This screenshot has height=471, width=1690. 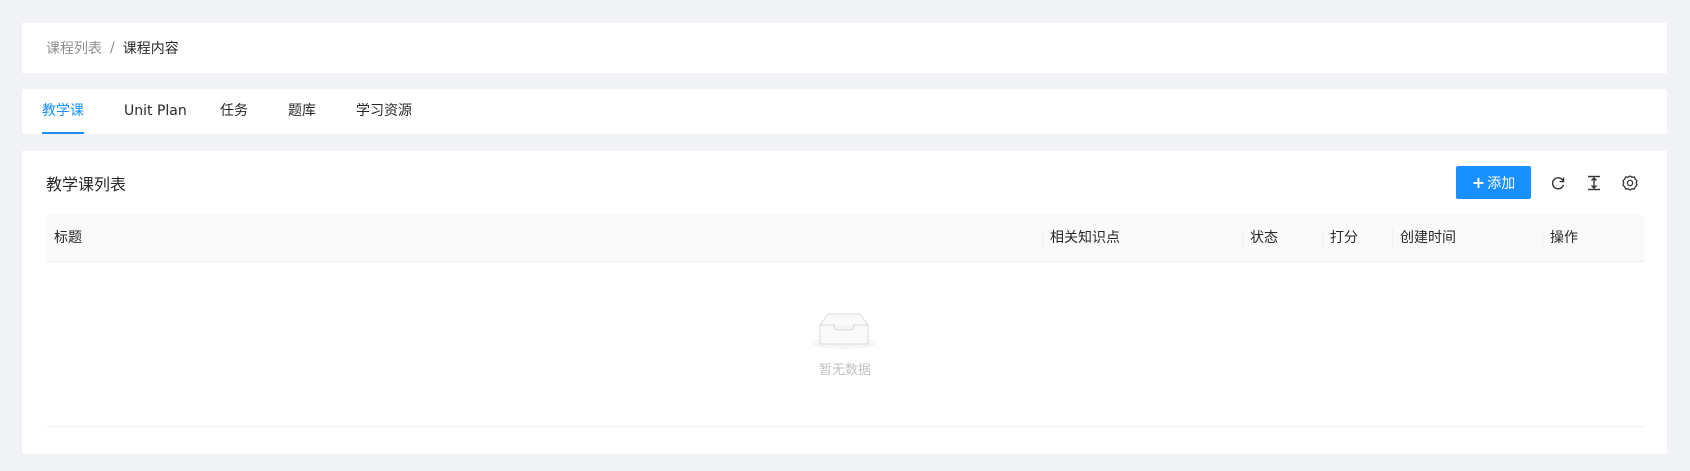 I want to click on tab-learning-resources: 学习资源, so click(x=384, y=111).